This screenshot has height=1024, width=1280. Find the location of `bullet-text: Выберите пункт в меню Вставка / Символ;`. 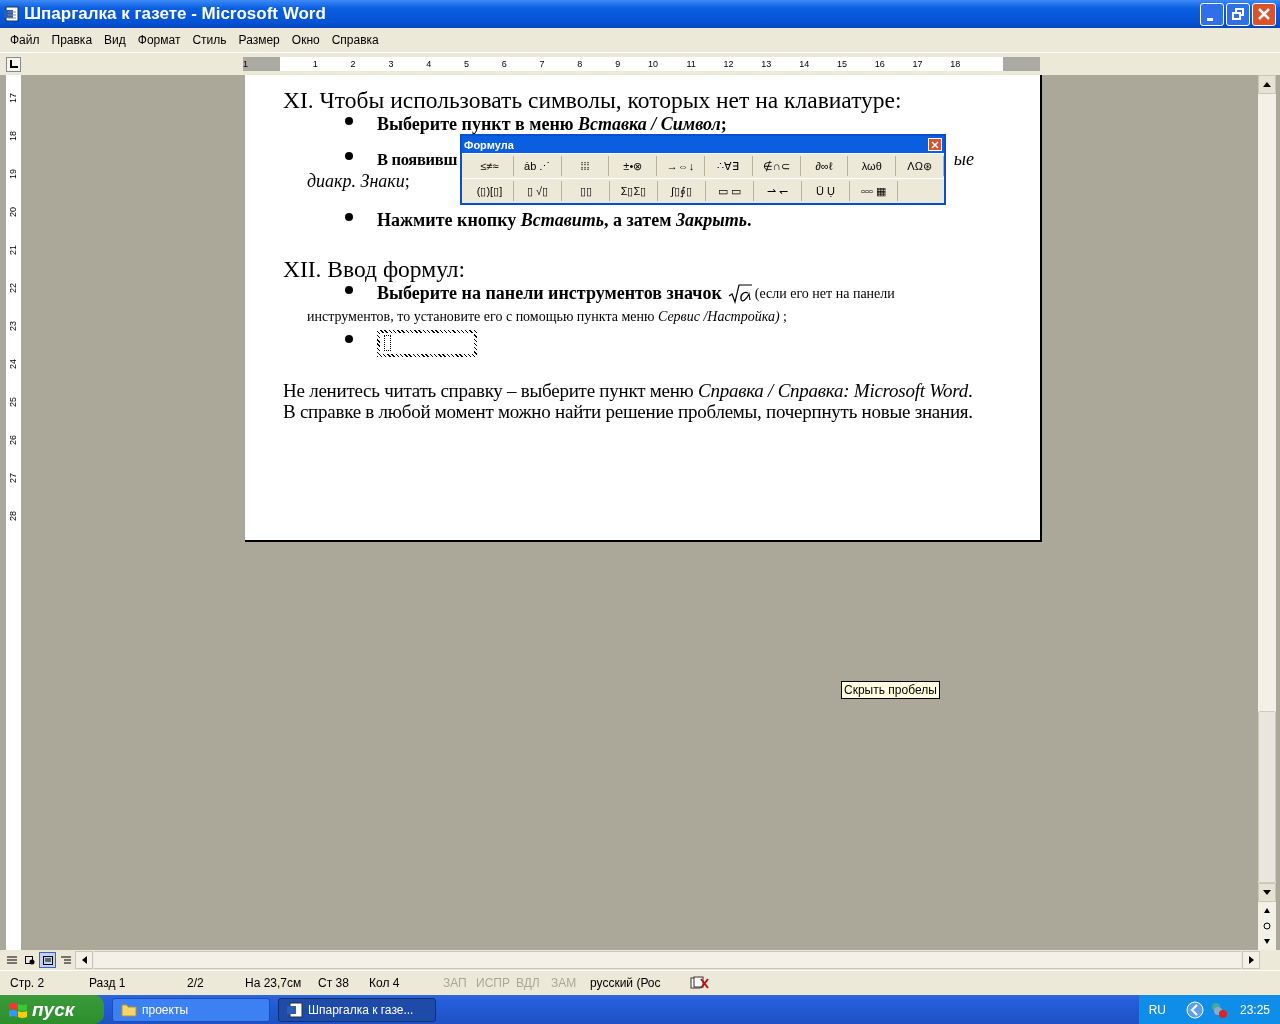

bullet-text: Выберите пункт в меню Вставка / Символ; is located at coordinates (552, 124).